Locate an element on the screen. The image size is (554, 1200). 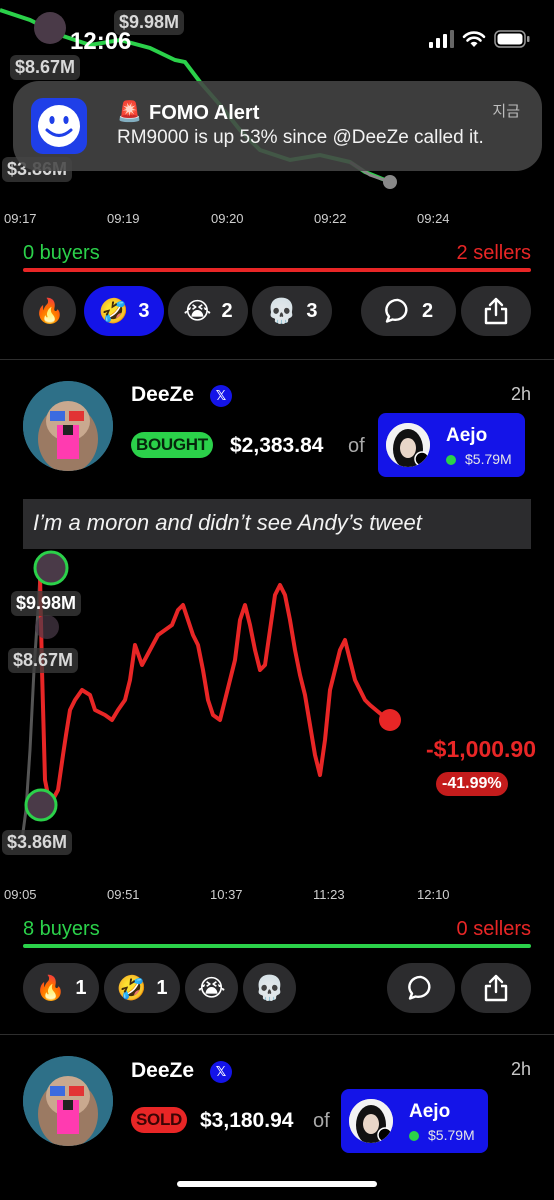
reaction-laugh: 🤣 1 is located at coordinates (142, 988).